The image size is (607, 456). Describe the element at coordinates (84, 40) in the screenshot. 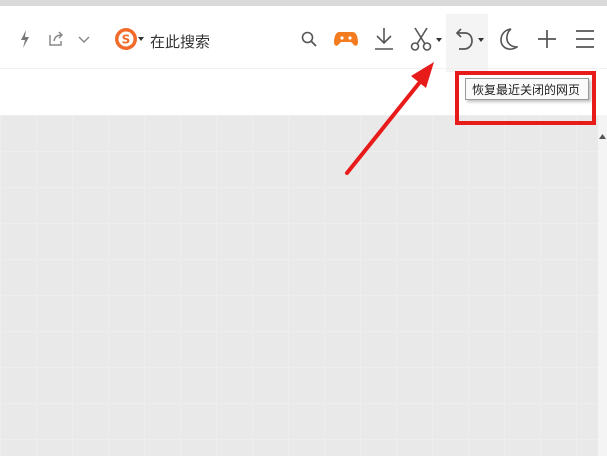

I see `chevron-down-icon` at that location.